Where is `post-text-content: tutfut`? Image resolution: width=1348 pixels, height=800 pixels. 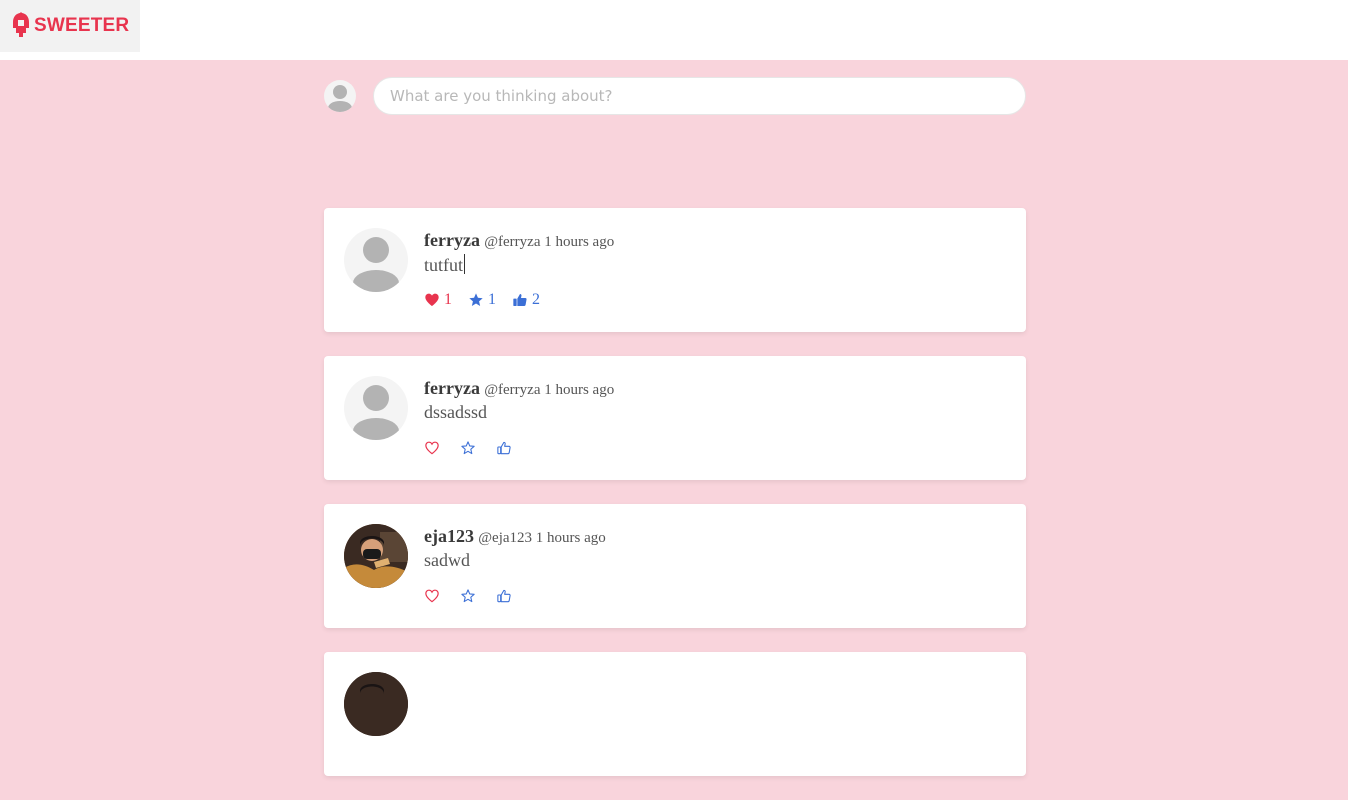
post-text-content: tutfut is located at coordinates (443, 265).